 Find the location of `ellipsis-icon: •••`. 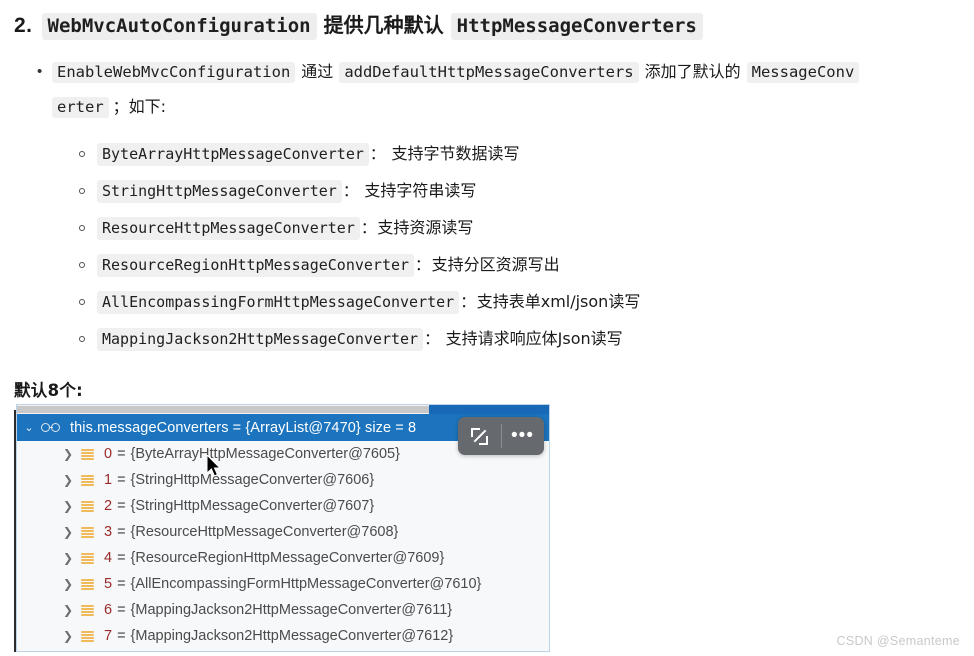

ellipsis-icon: ••• is located at coordinates (522, 435).